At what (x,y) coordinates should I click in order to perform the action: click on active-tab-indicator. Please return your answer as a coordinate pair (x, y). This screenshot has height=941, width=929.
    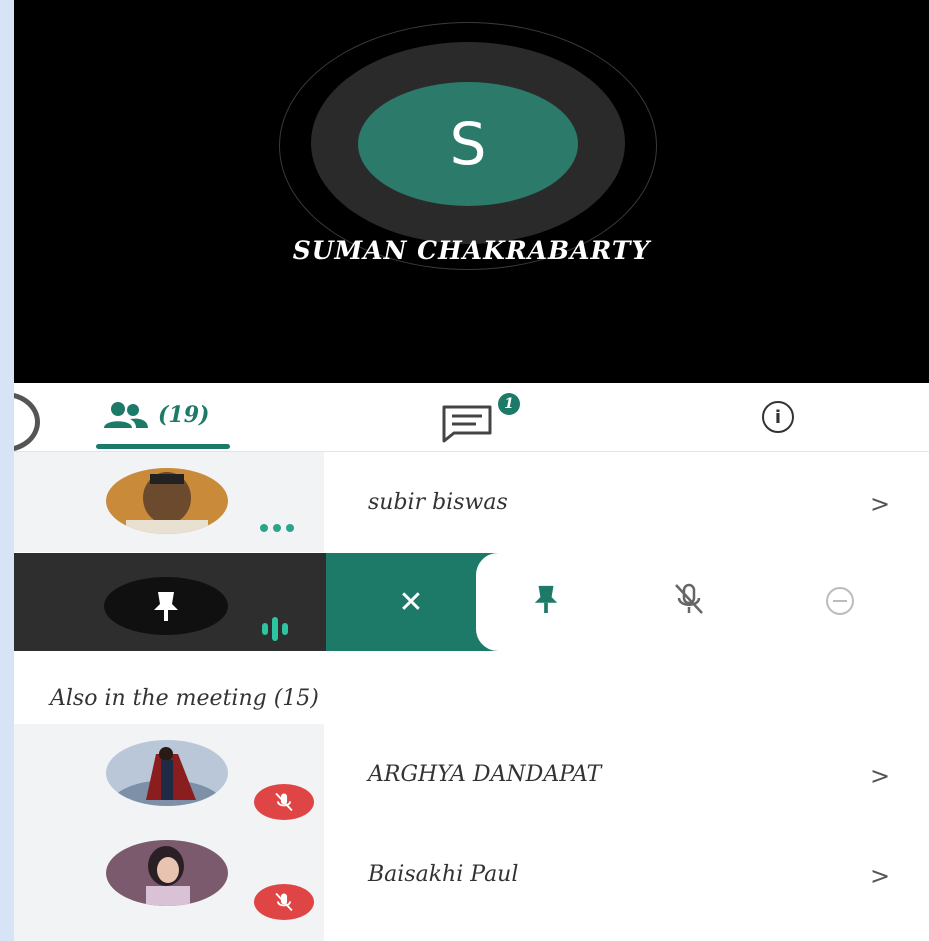
    Looking at the image, I should click on (163, 446).